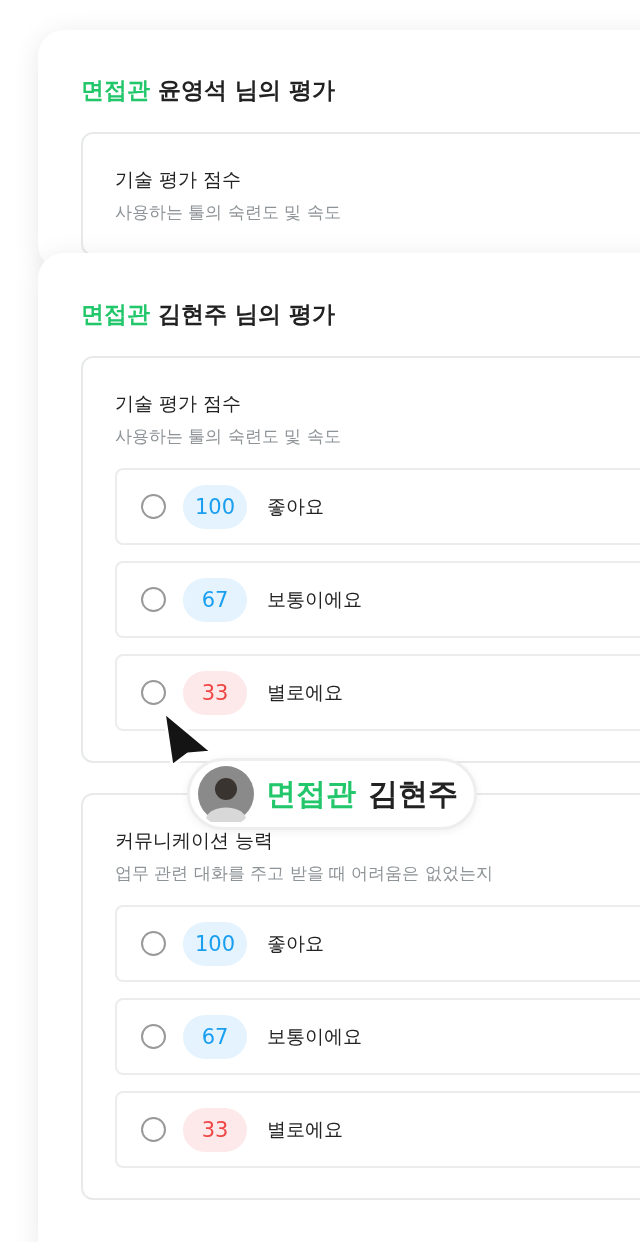 The width and height of the screenshot is (640, 1242). What do you see at coordinates (304, 873) in the screenshot?
I see `question-description: 업무 관련 대화를 주고 받을 때 어려움은 없었는지` at bounding box center [304, 873].